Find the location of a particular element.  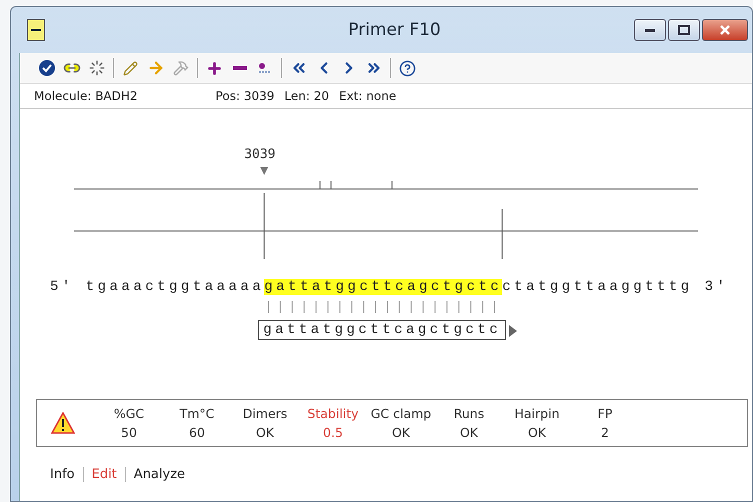

close-icon is located at coordinates (725, 30).